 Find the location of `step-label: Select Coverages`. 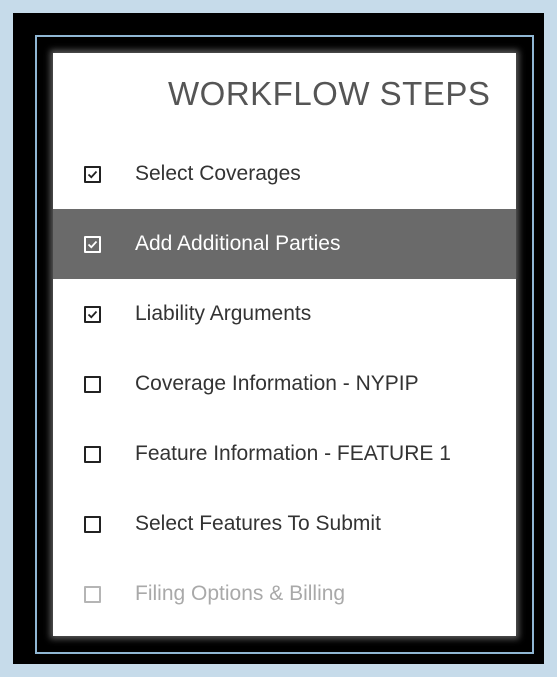

step-label: Select Coverages is located at coordinates (218, 173).